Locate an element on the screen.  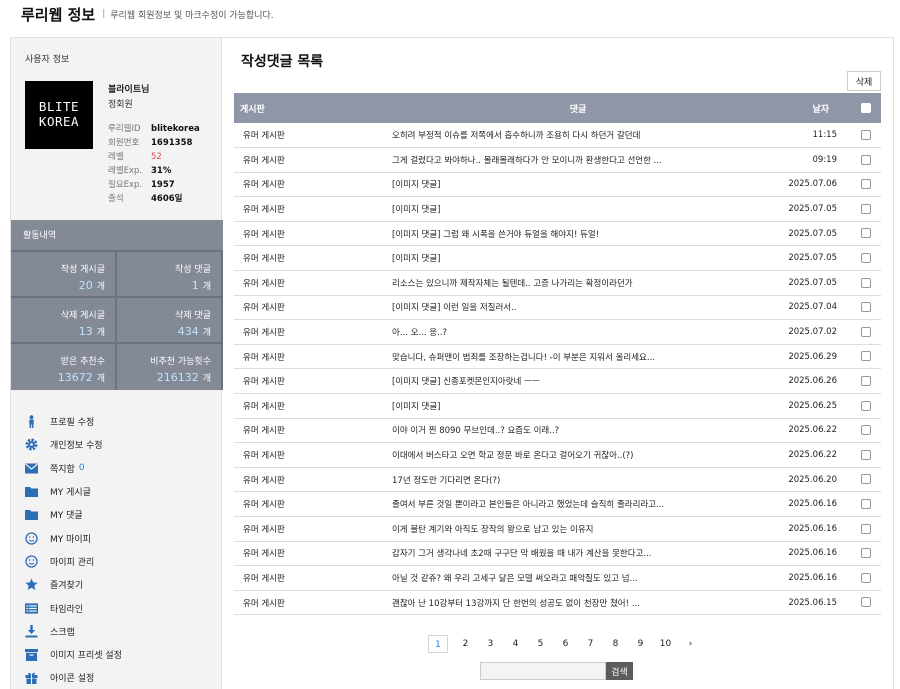
row-comment-link: 17년 정도만 기다리면 온다(?) is located at coordinates (578, 480).